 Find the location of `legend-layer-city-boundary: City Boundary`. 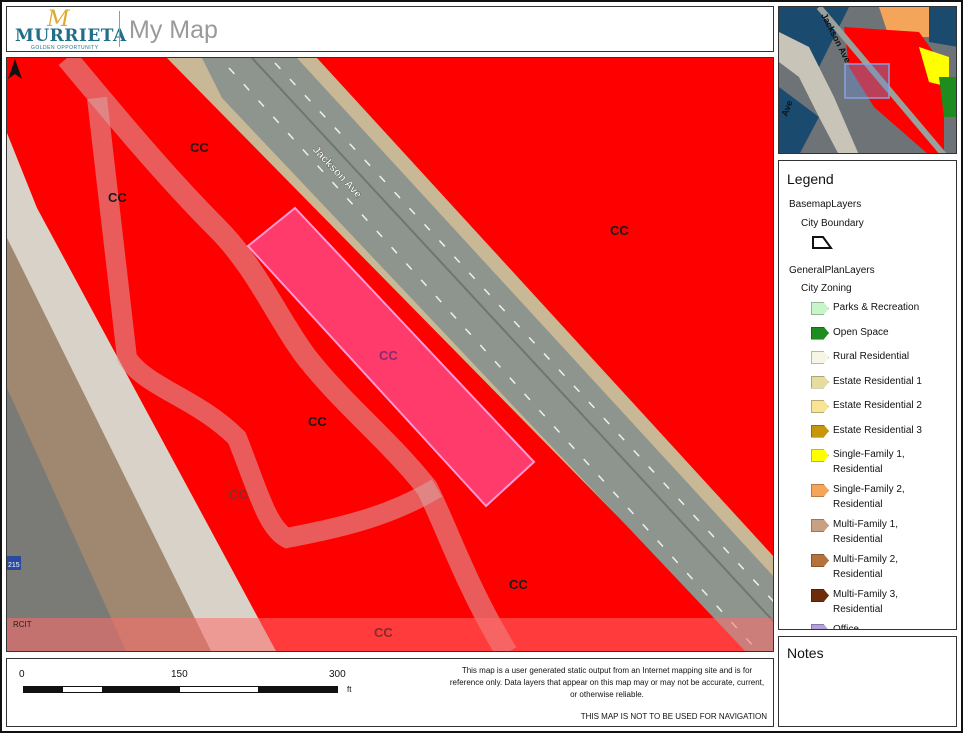

legend-layer-city-boundary: City Boundary is located at coordinates (832, 223).